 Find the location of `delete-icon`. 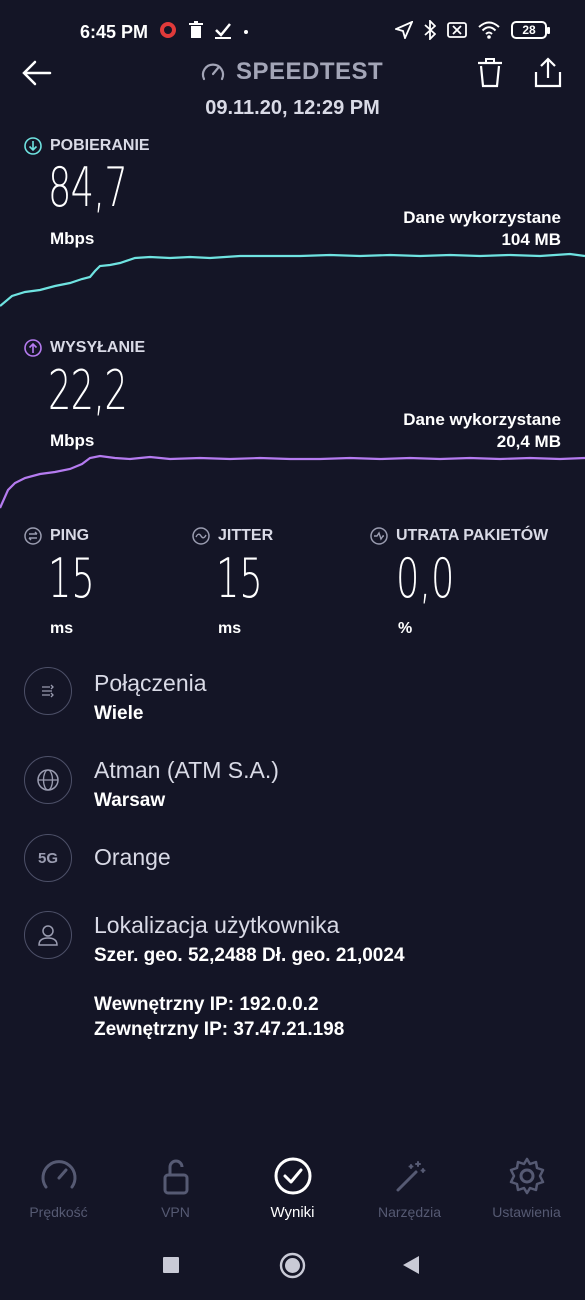

delete-icon is located at coordinates (490, 73).